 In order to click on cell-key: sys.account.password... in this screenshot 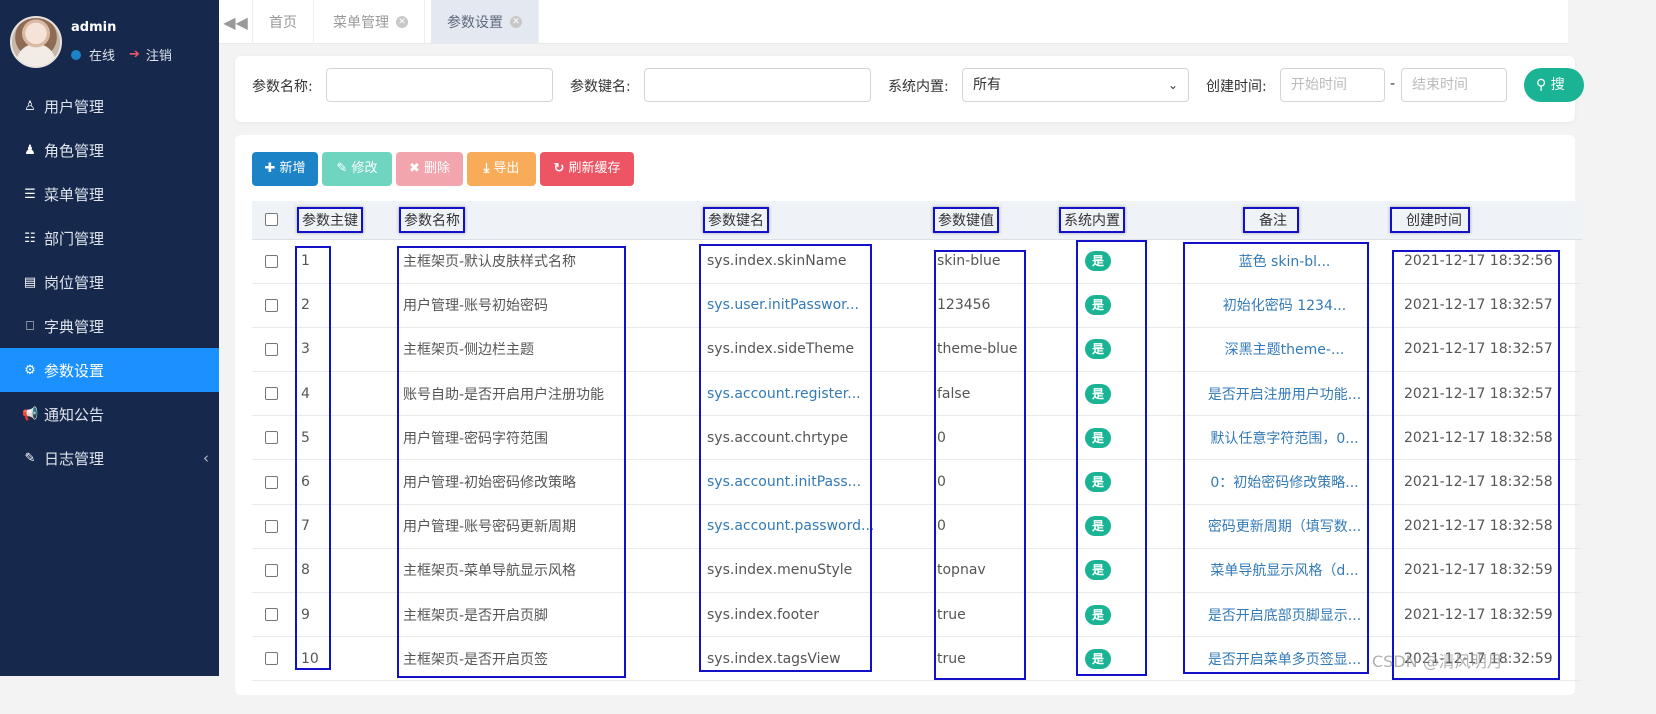, I will do `click(817, 526)`.